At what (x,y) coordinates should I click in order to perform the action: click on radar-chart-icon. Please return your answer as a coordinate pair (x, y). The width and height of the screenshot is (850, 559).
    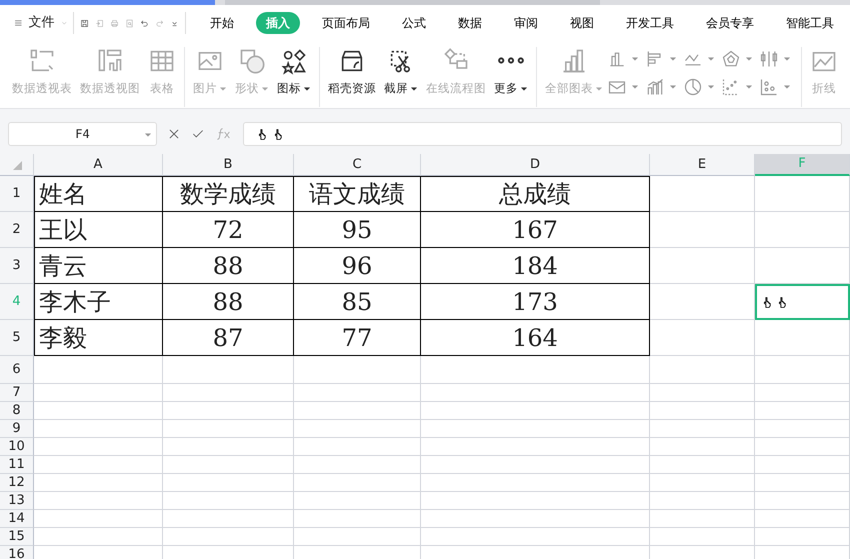
    Looking at the image, I should click on (731, 59).